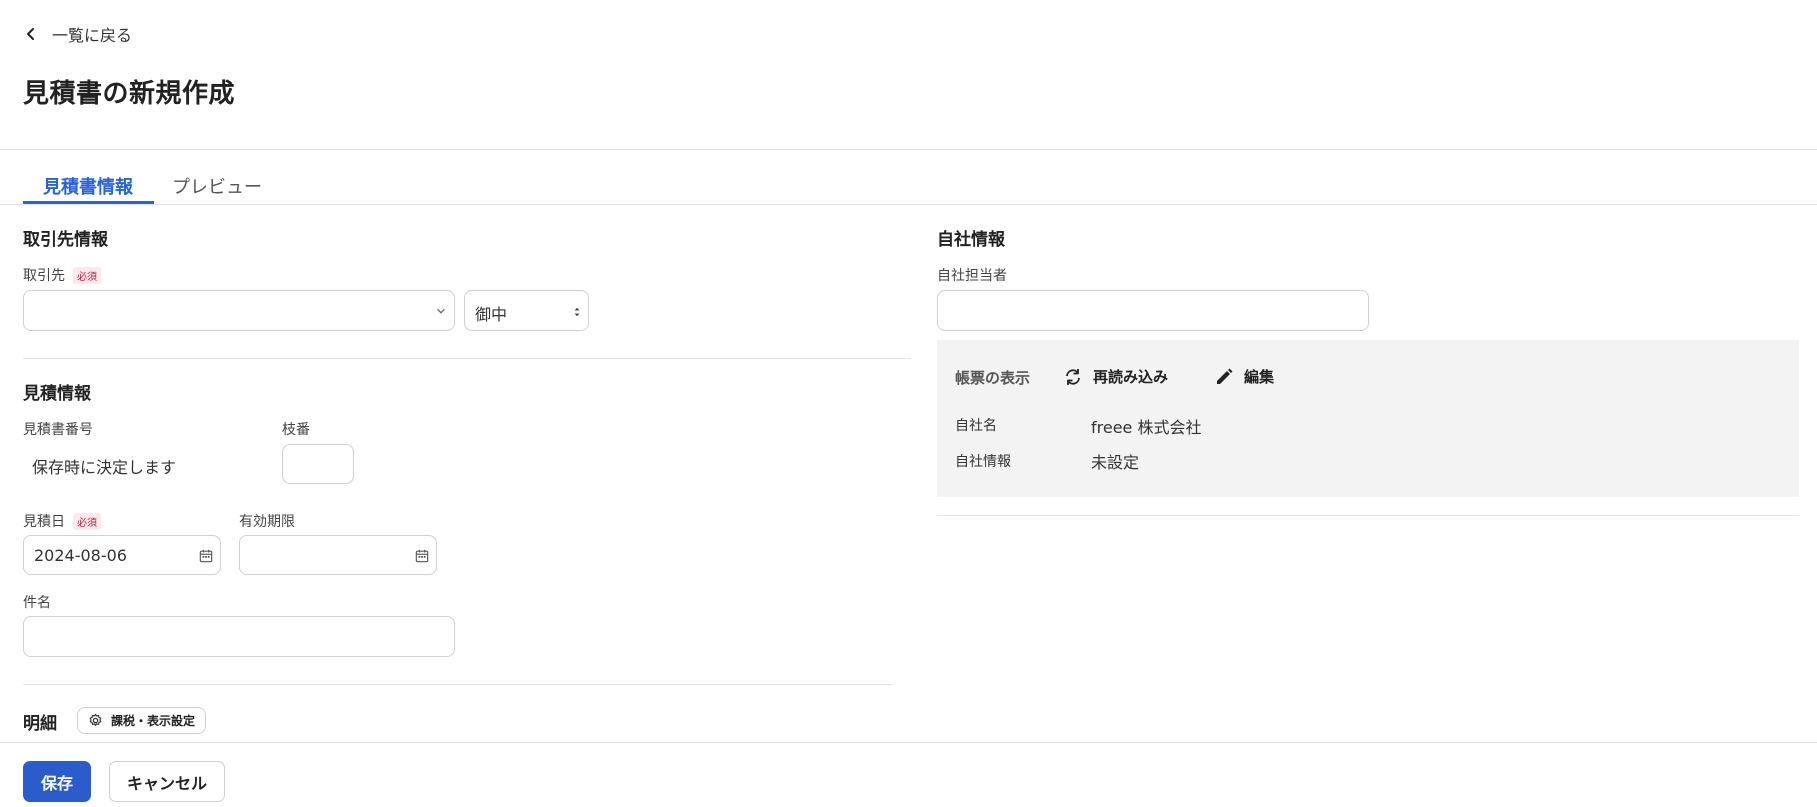 The height and width of the screenshot is (807, 1817). Describe the element at coordinates (318, 464) in the screenshot. I see `branch-number-input` at that location.